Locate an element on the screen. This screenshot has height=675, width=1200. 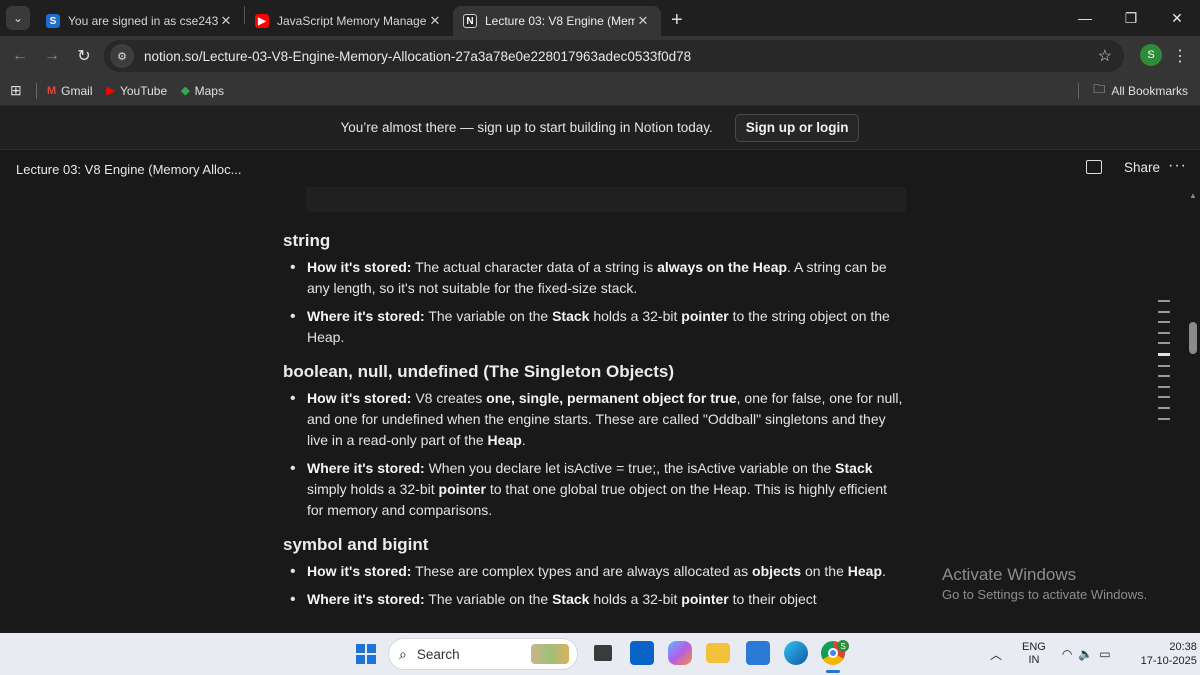
minimize-button: — is located at coordinates (1085, 18).